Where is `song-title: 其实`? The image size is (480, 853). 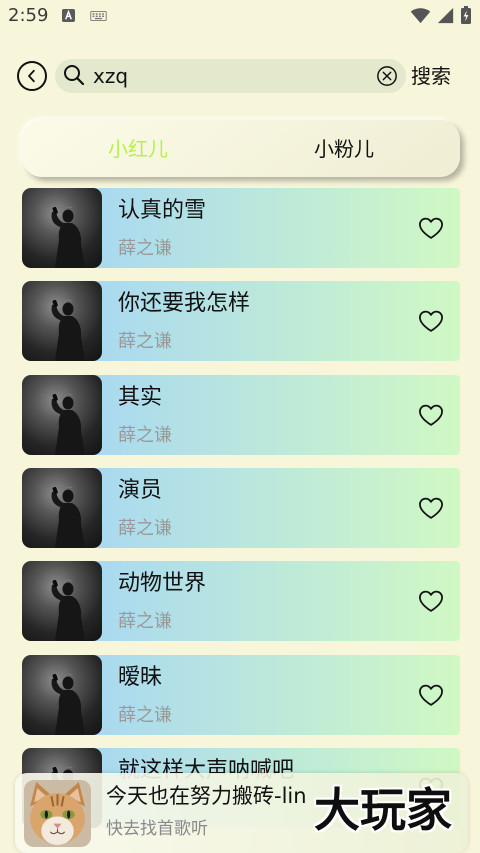 song-title: 其实 is located at coordinates (140, 397).